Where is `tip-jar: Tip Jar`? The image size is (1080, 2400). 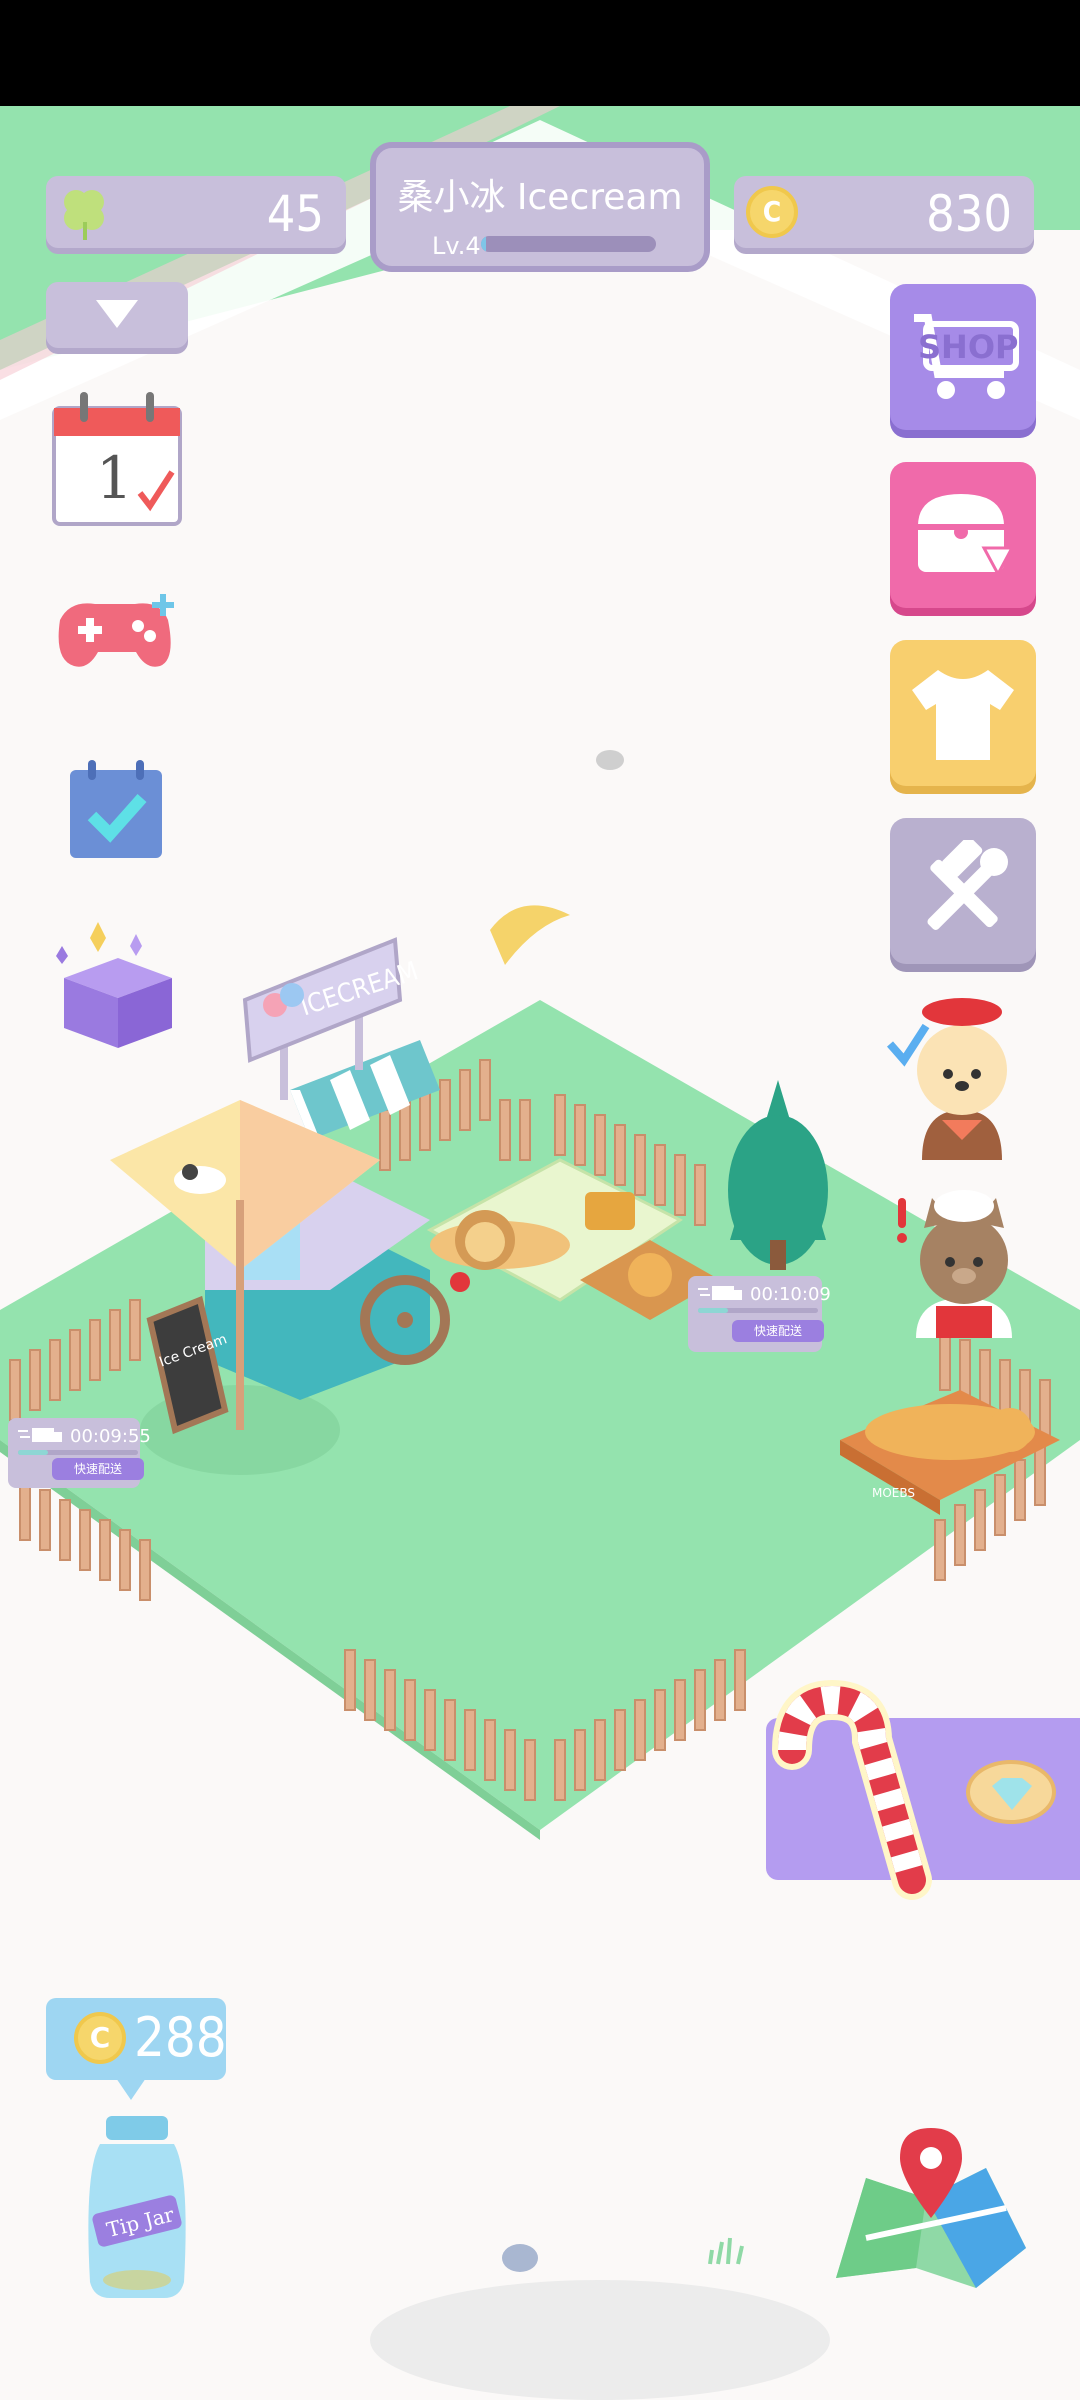 tip-jar: Tip Jar is located at coordinates (137, 2207).